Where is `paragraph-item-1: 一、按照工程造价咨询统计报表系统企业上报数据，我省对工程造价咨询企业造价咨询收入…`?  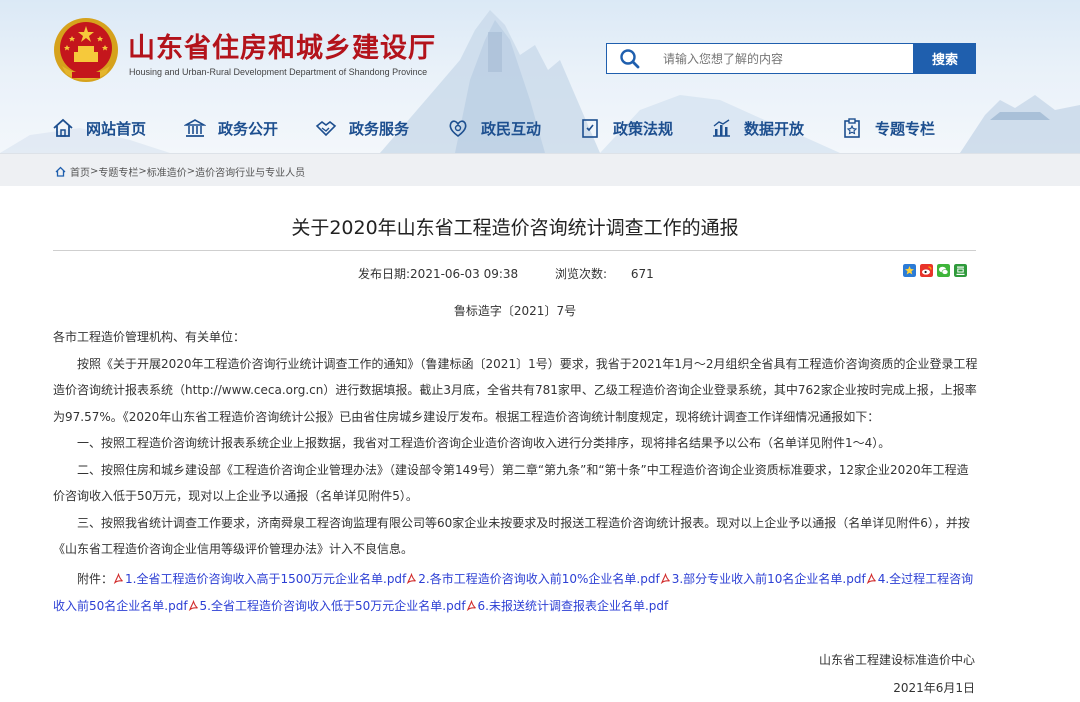 paragraph-item-1: 一、按照工程造价咨询统计报表系统企业上报数据，我省对工程造价咨询企业造价咨询收入… is located at coordinates (484, 443).